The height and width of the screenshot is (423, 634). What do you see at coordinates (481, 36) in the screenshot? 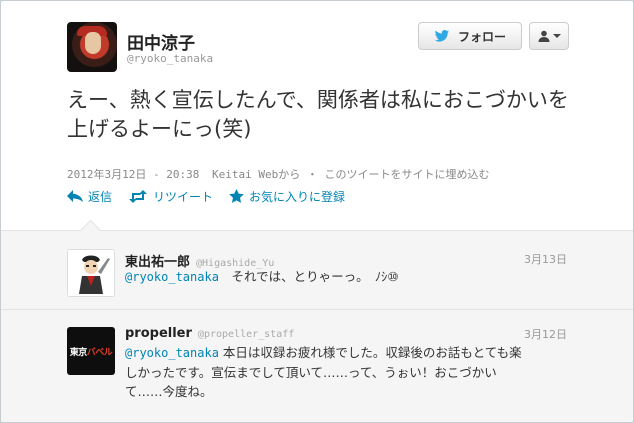
I see `follow-button-label: フォロー` at bounding box center [481, 36].